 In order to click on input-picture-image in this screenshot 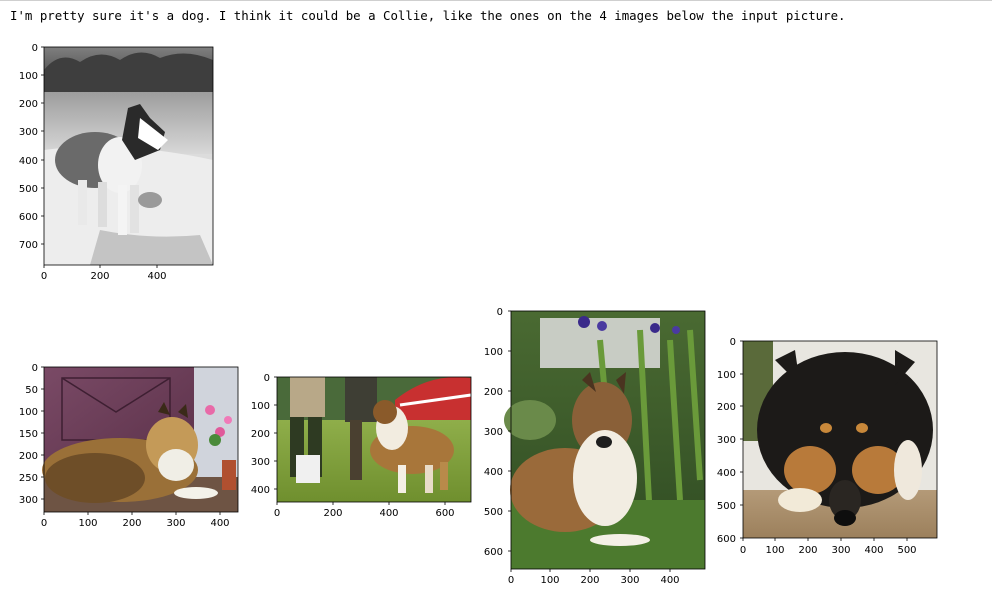, I will do `click(128, 156)`.